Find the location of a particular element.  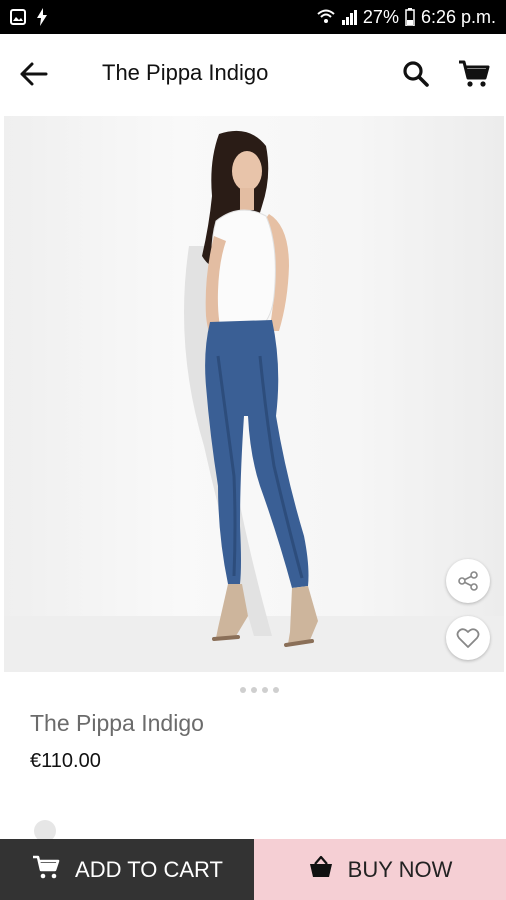

bottom-action-bar: ADD TO CART BUY NOW is located at coordinates (253, 869).